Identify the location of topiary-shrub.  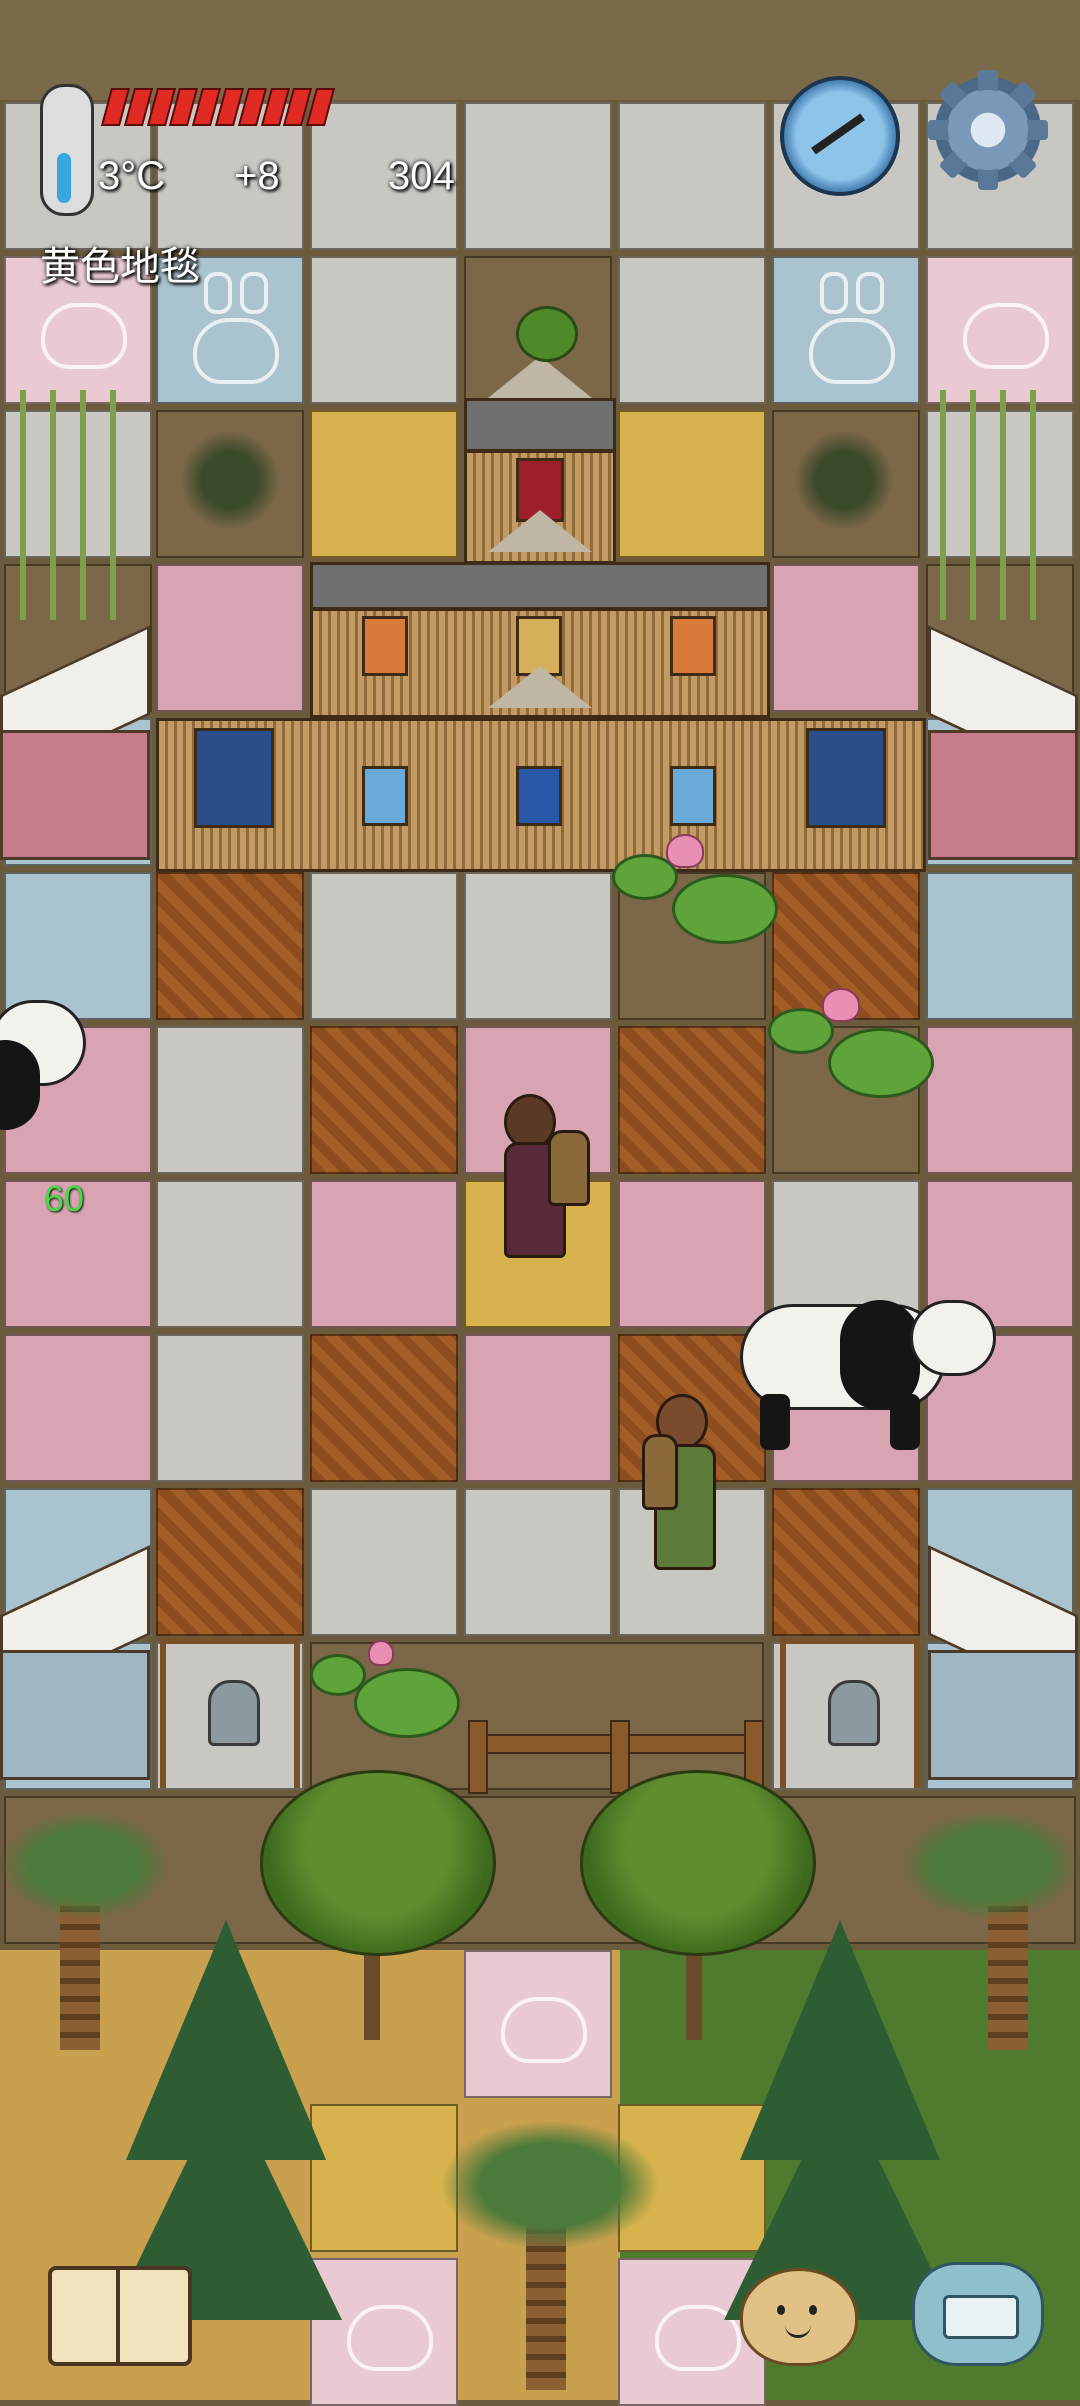
(547, 334).